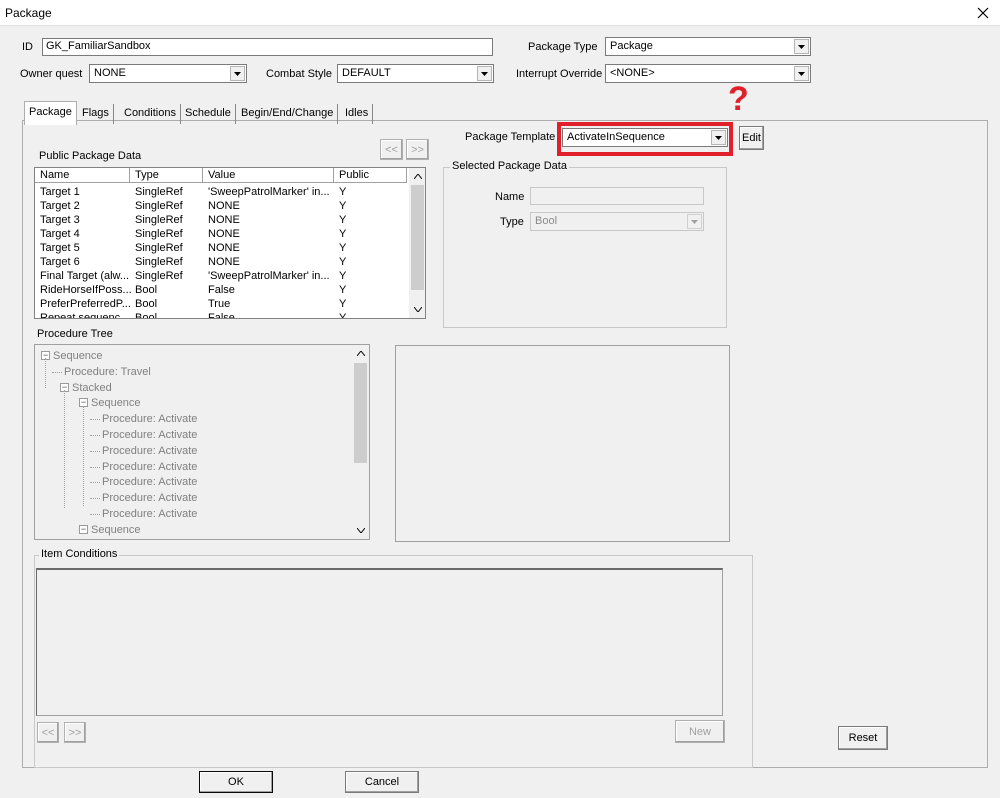 The height and width of the screenshot is (798, 1000). What do you see at coordinates (357, 114) in the screenshot?
I see `tab-idles: Idles` at bounding box center [357, 114].